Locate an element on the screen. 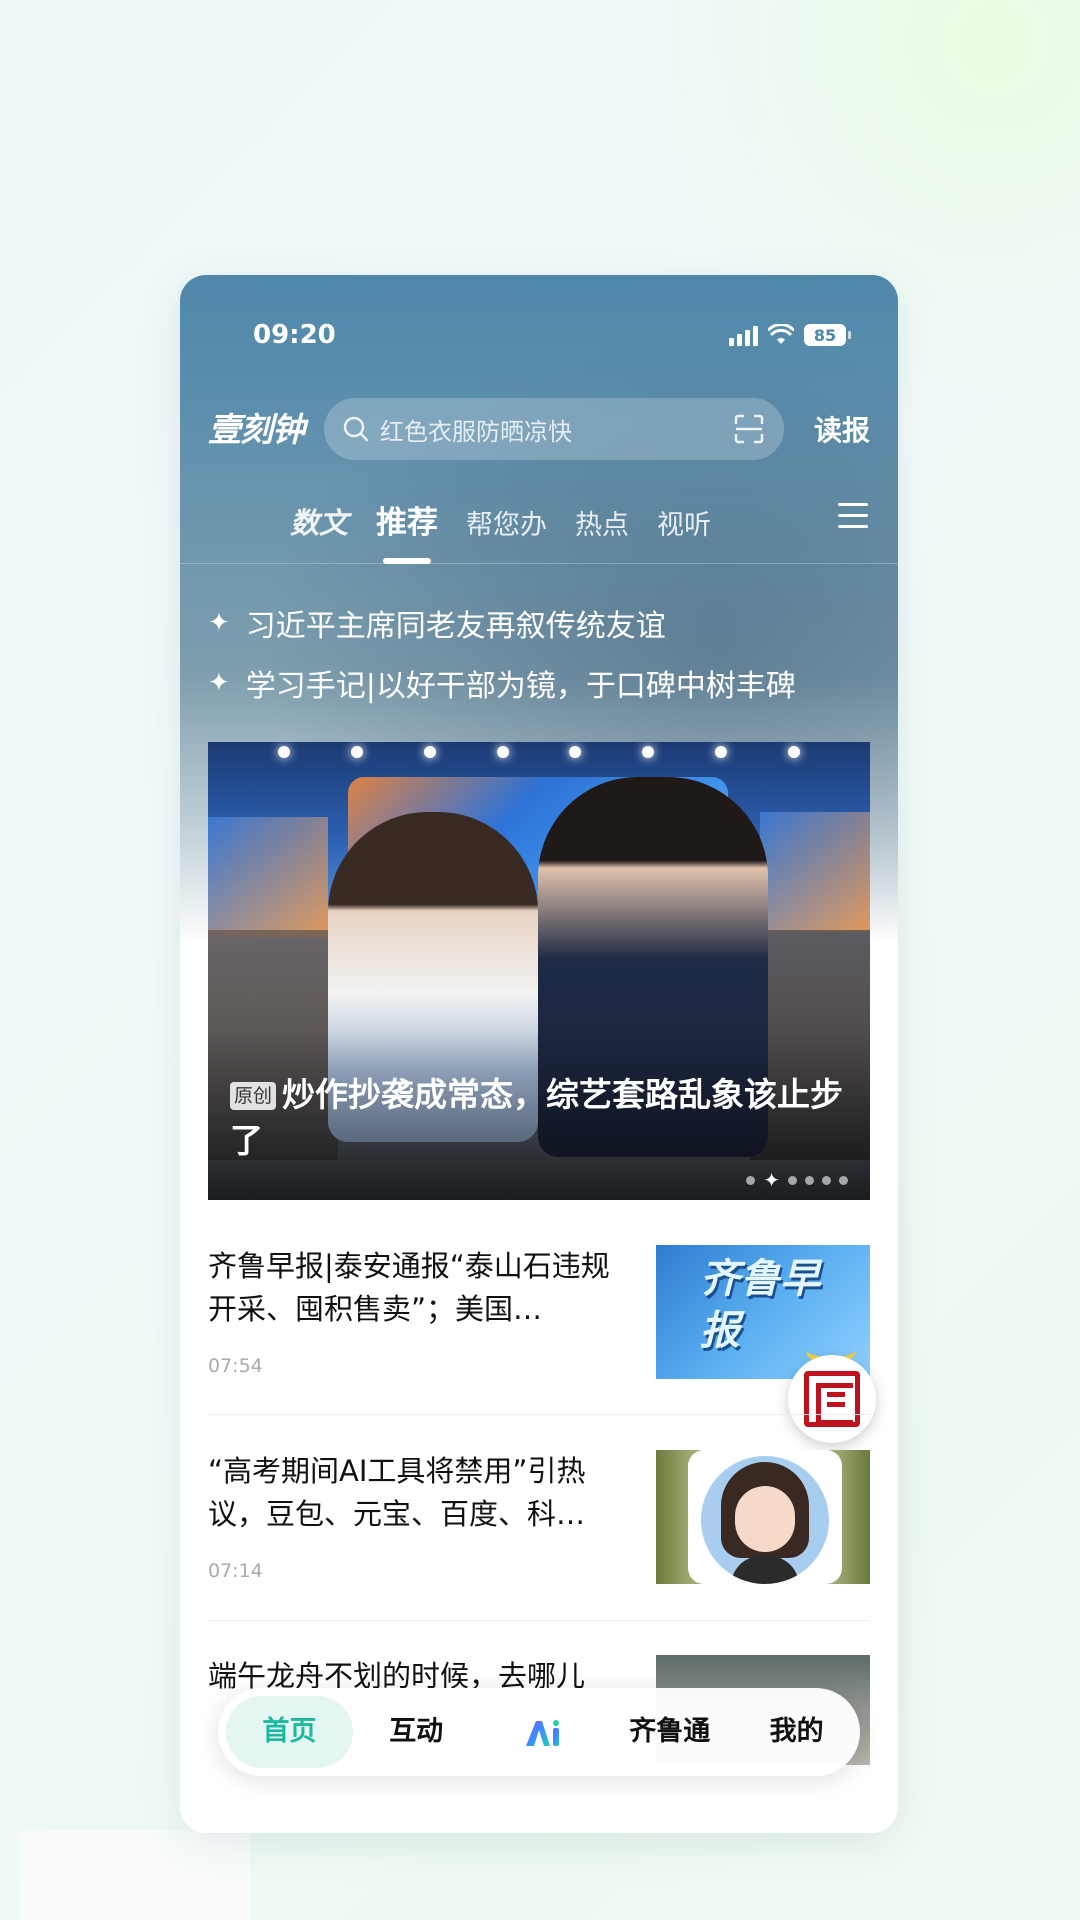 This screenshot has height=1920, width=1080. status-time: 09:20 is located at coordinates (294, 335).